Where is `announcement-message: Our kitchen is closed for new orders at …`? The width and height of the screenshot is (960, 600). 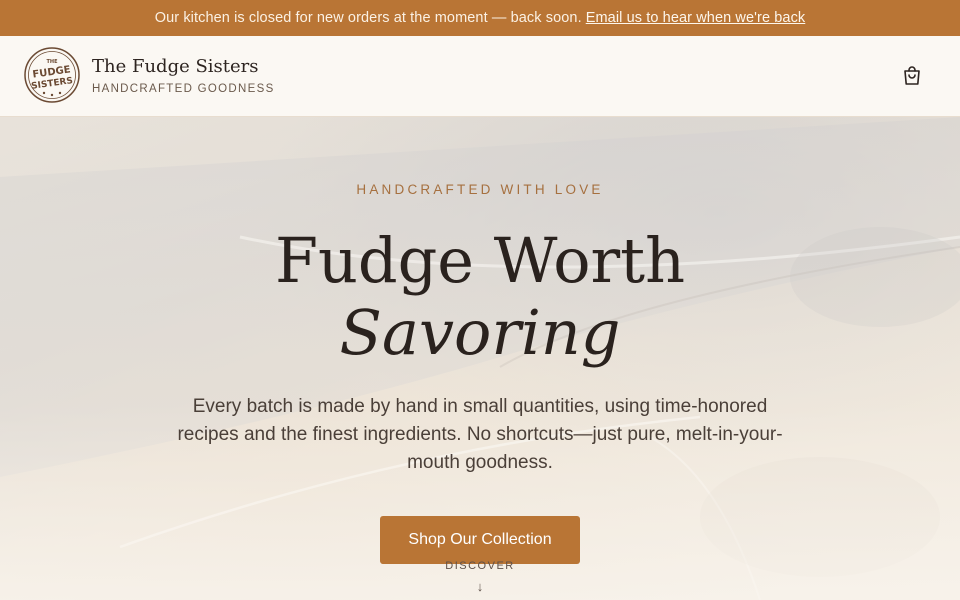
announcement-message: Our kitchen is closed for new orders at … is located at coordinates (368, 18).